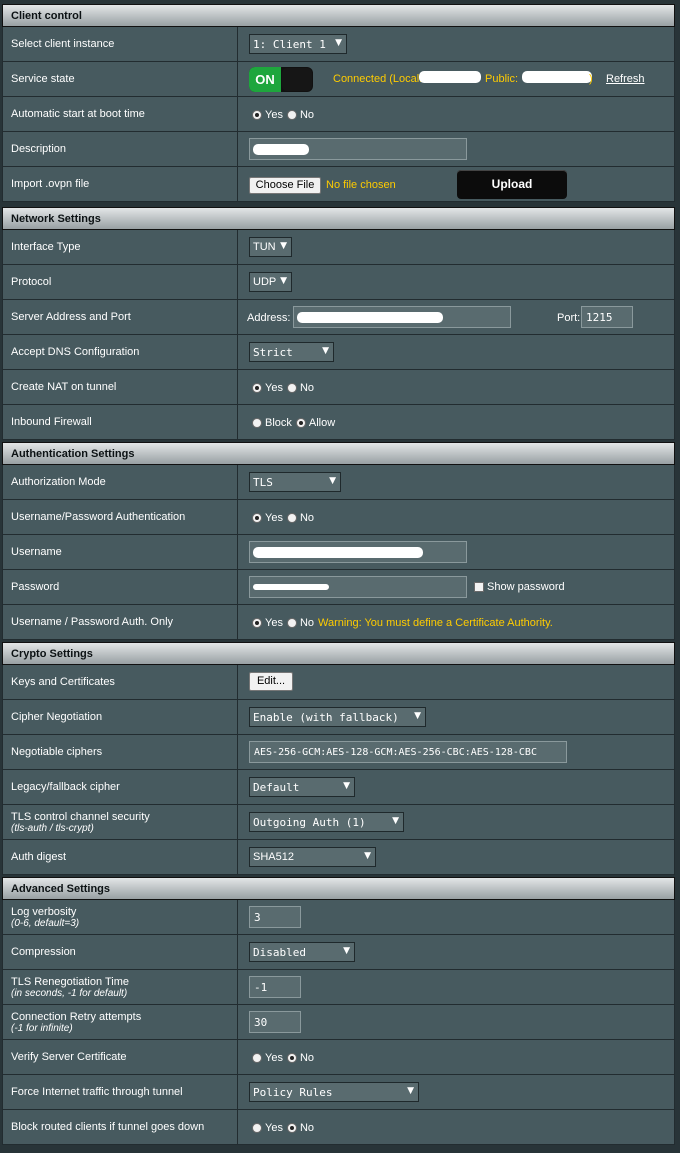  What do you see at coordinates (298, 44) in the screenshot?
I see `client-instance-select: 1: Client 1 ▼` at bounding box center [298, 44].